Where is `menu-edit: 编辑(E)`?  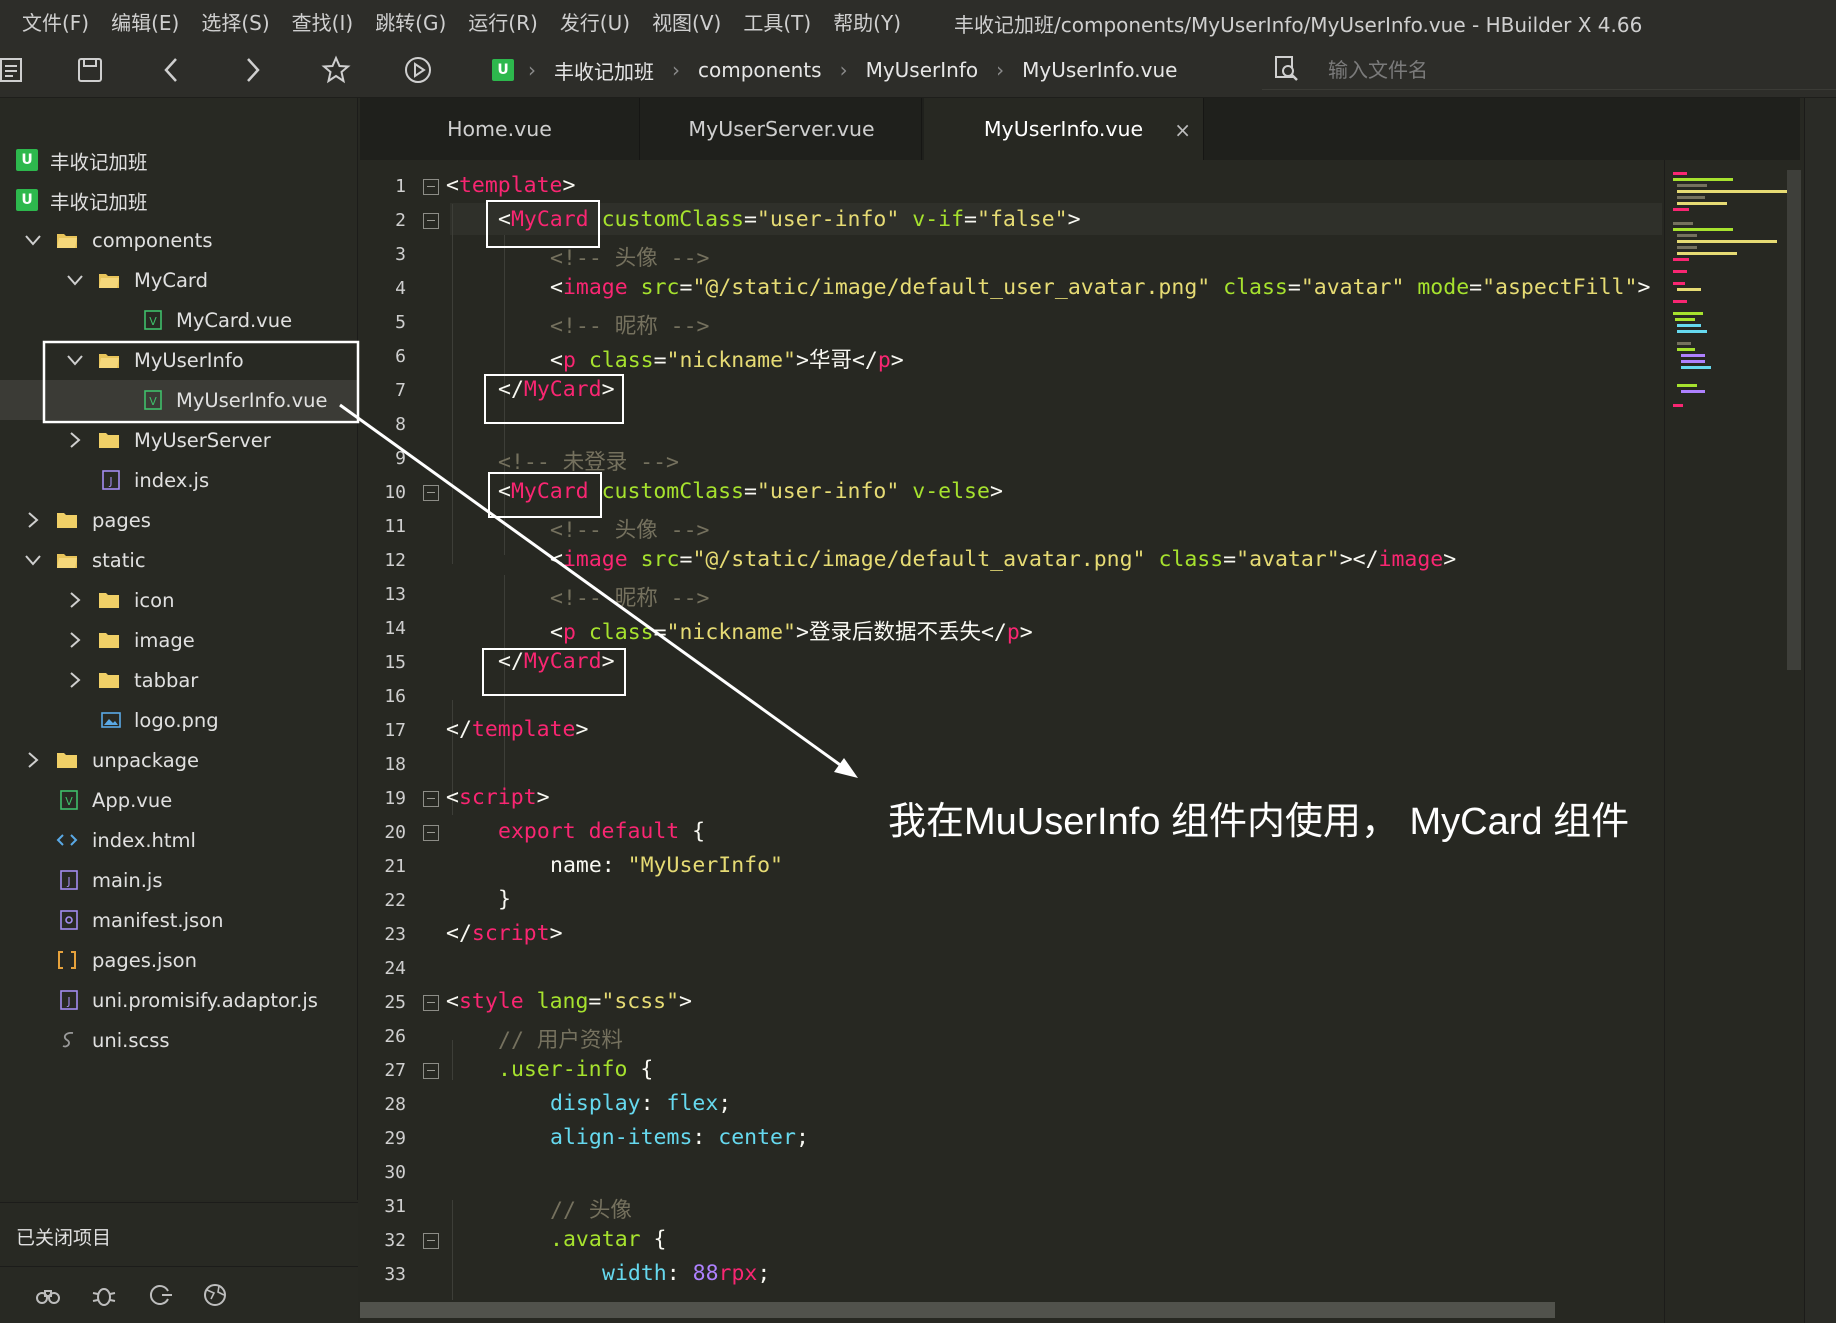
menu-edit: 编辑(E) is located at coordinates (145, 21).